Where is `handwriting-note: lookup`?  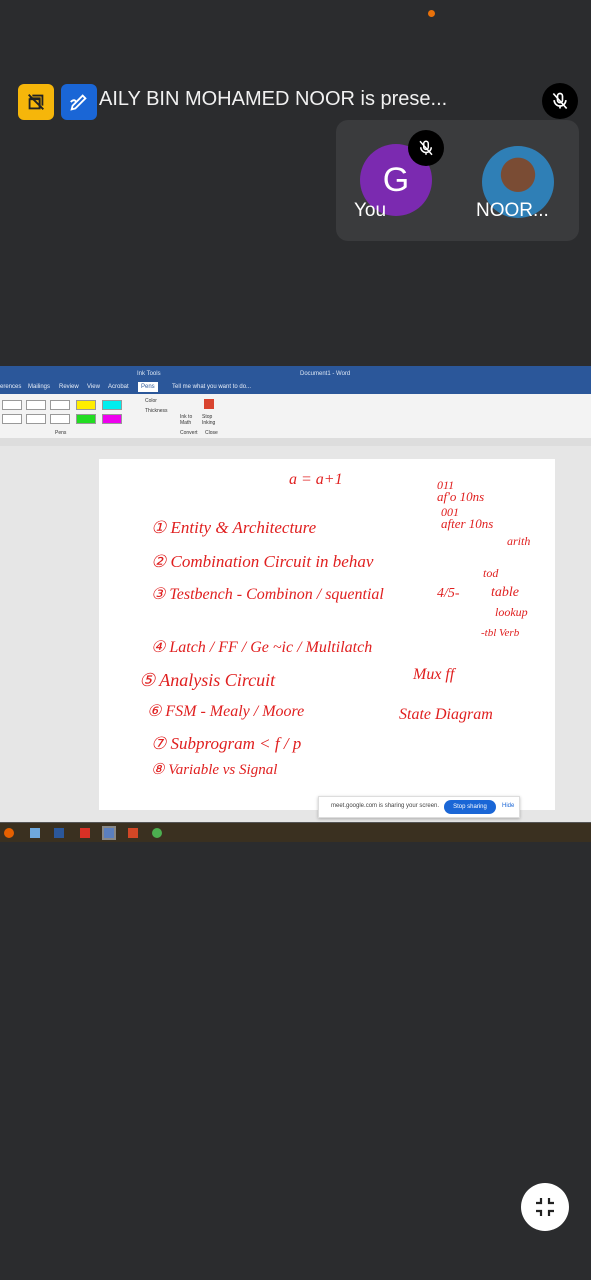
handwriting-note: lookup is located at coordinates (511, 612).